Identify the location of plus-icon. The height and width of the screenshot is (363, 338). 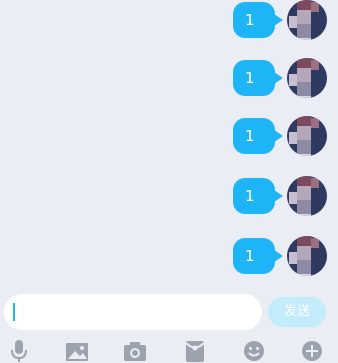
(312, 351).